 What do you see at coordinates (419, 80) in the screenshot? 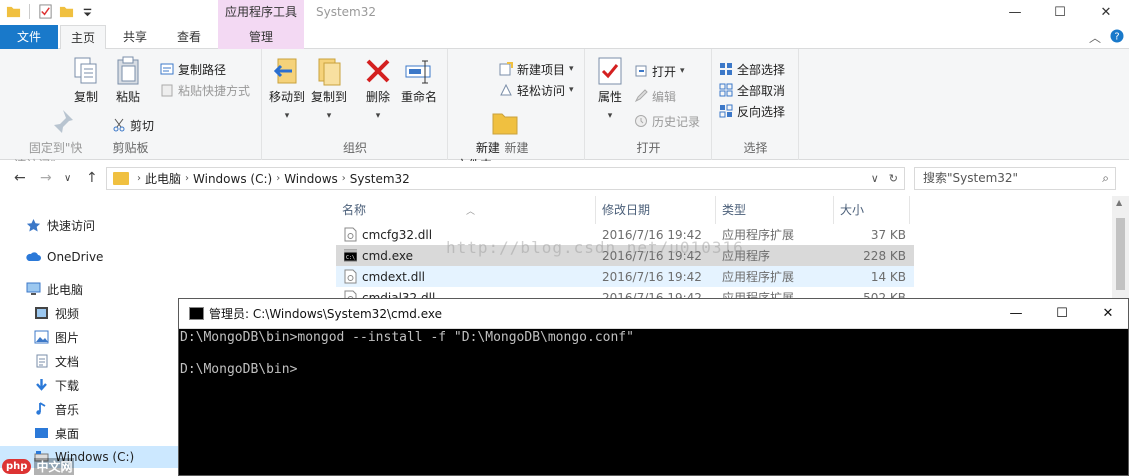
I see `rename-button: 重命名` at bounding box center [419, 80].